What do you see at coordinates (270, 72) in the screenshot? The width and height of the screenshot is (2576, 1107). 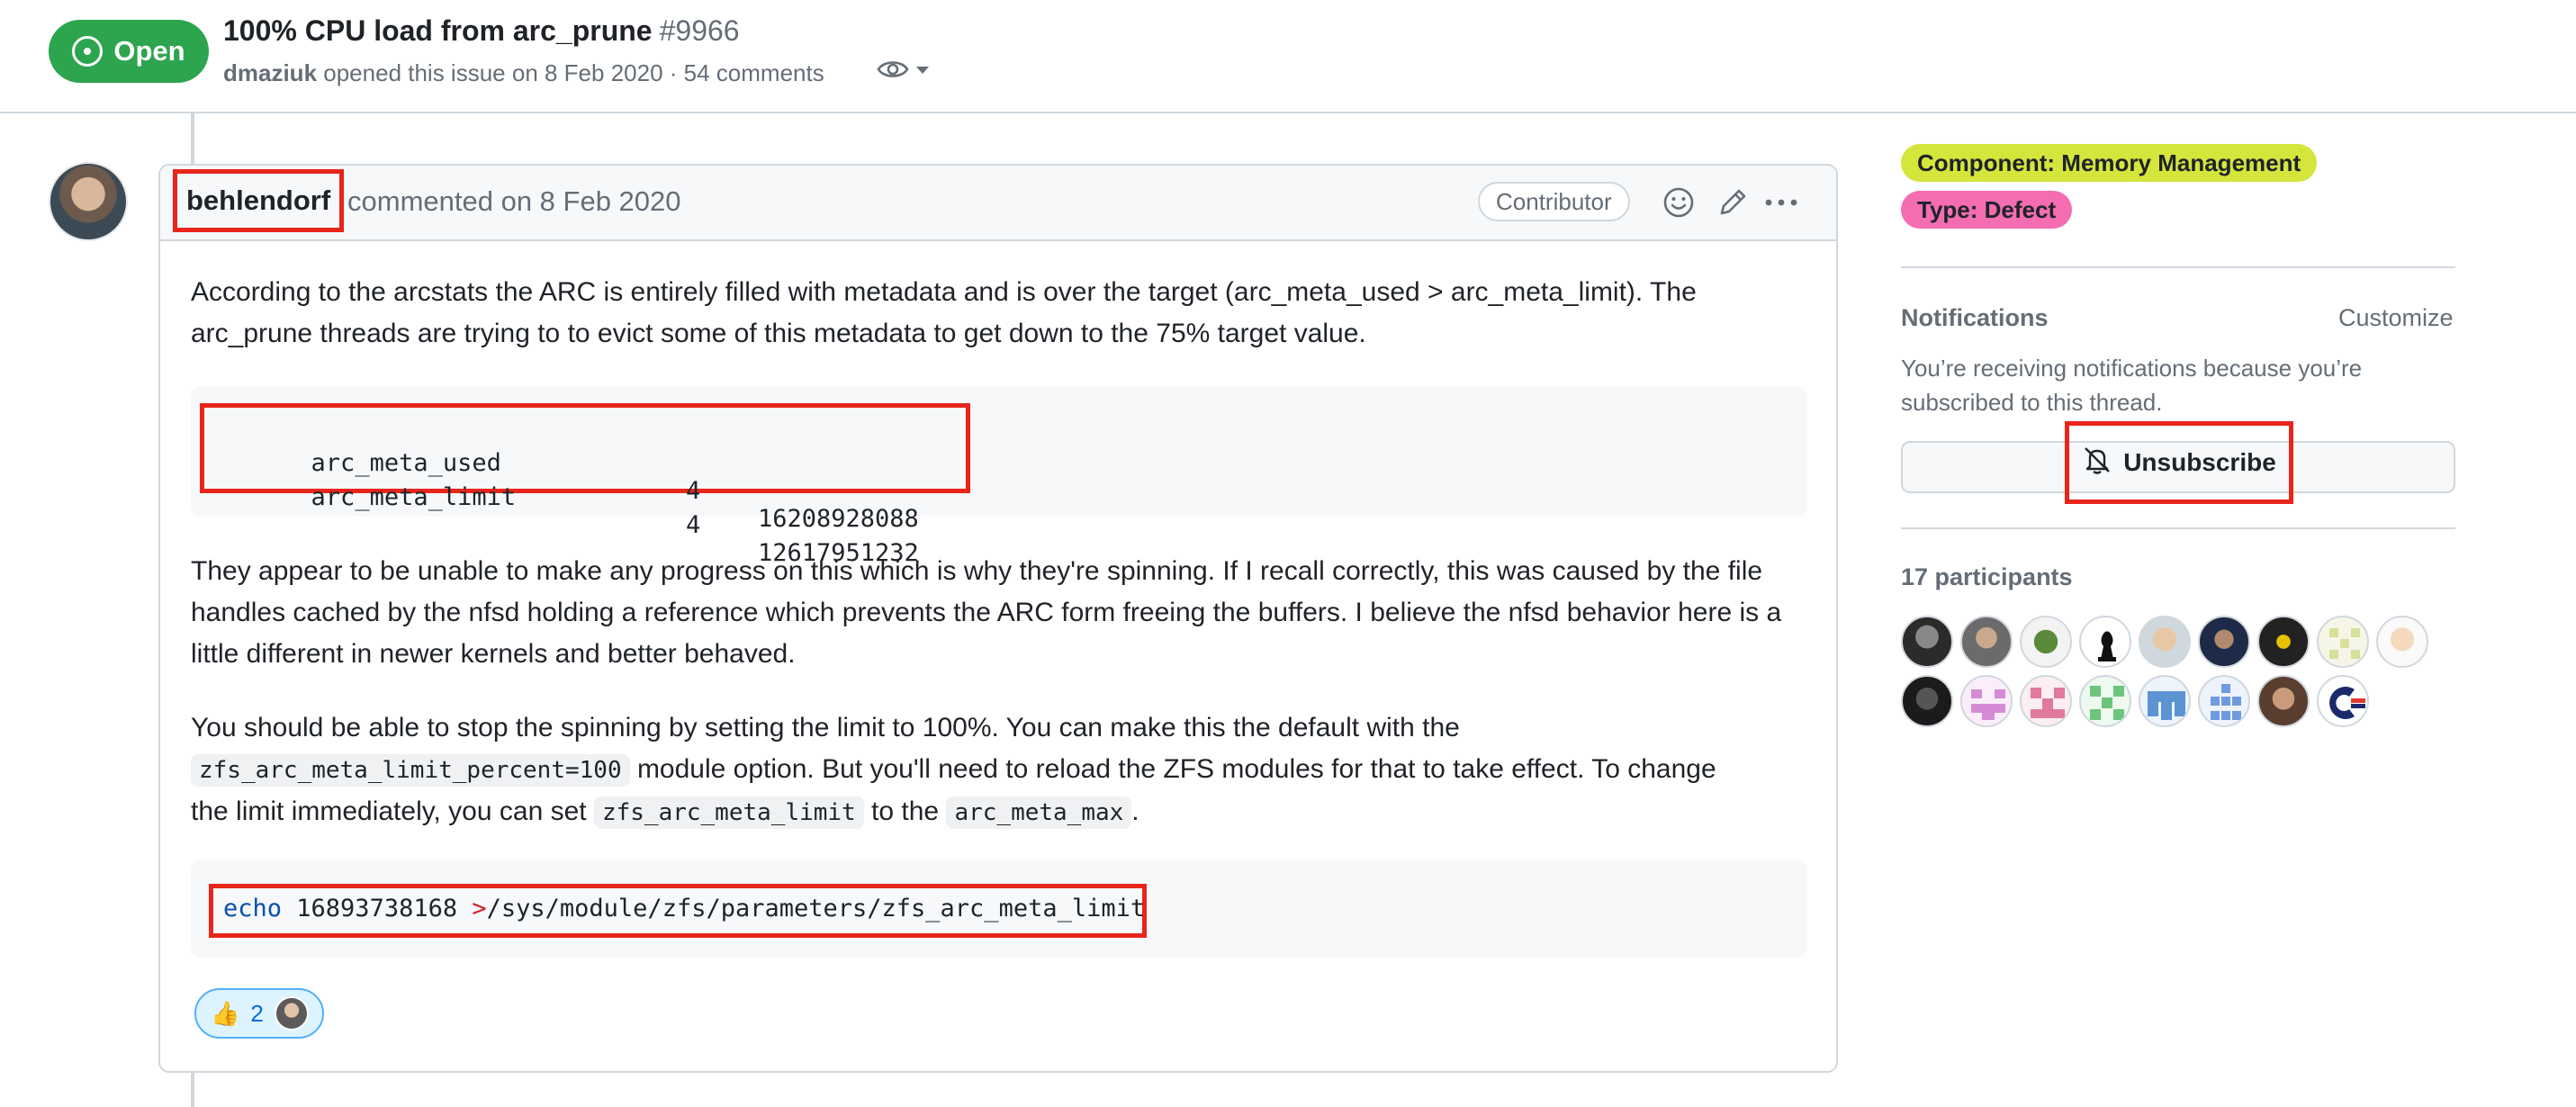 I see `issue-author-link: dmaziuk` at bounding box center [270, 72].